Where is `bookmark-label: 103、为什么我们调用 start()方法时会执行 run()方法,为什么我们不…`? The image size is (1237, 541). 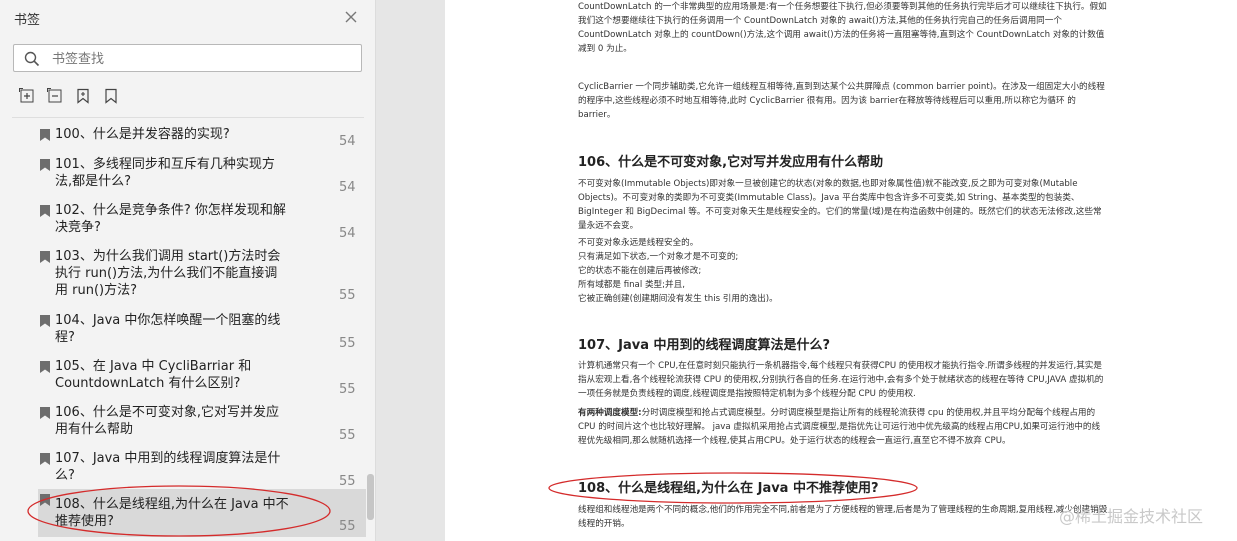
bookmark-label: 103、为什么我们调用 start()方法时会执行 run()方法,为什么我们不… is located at coordinates (168, 273).